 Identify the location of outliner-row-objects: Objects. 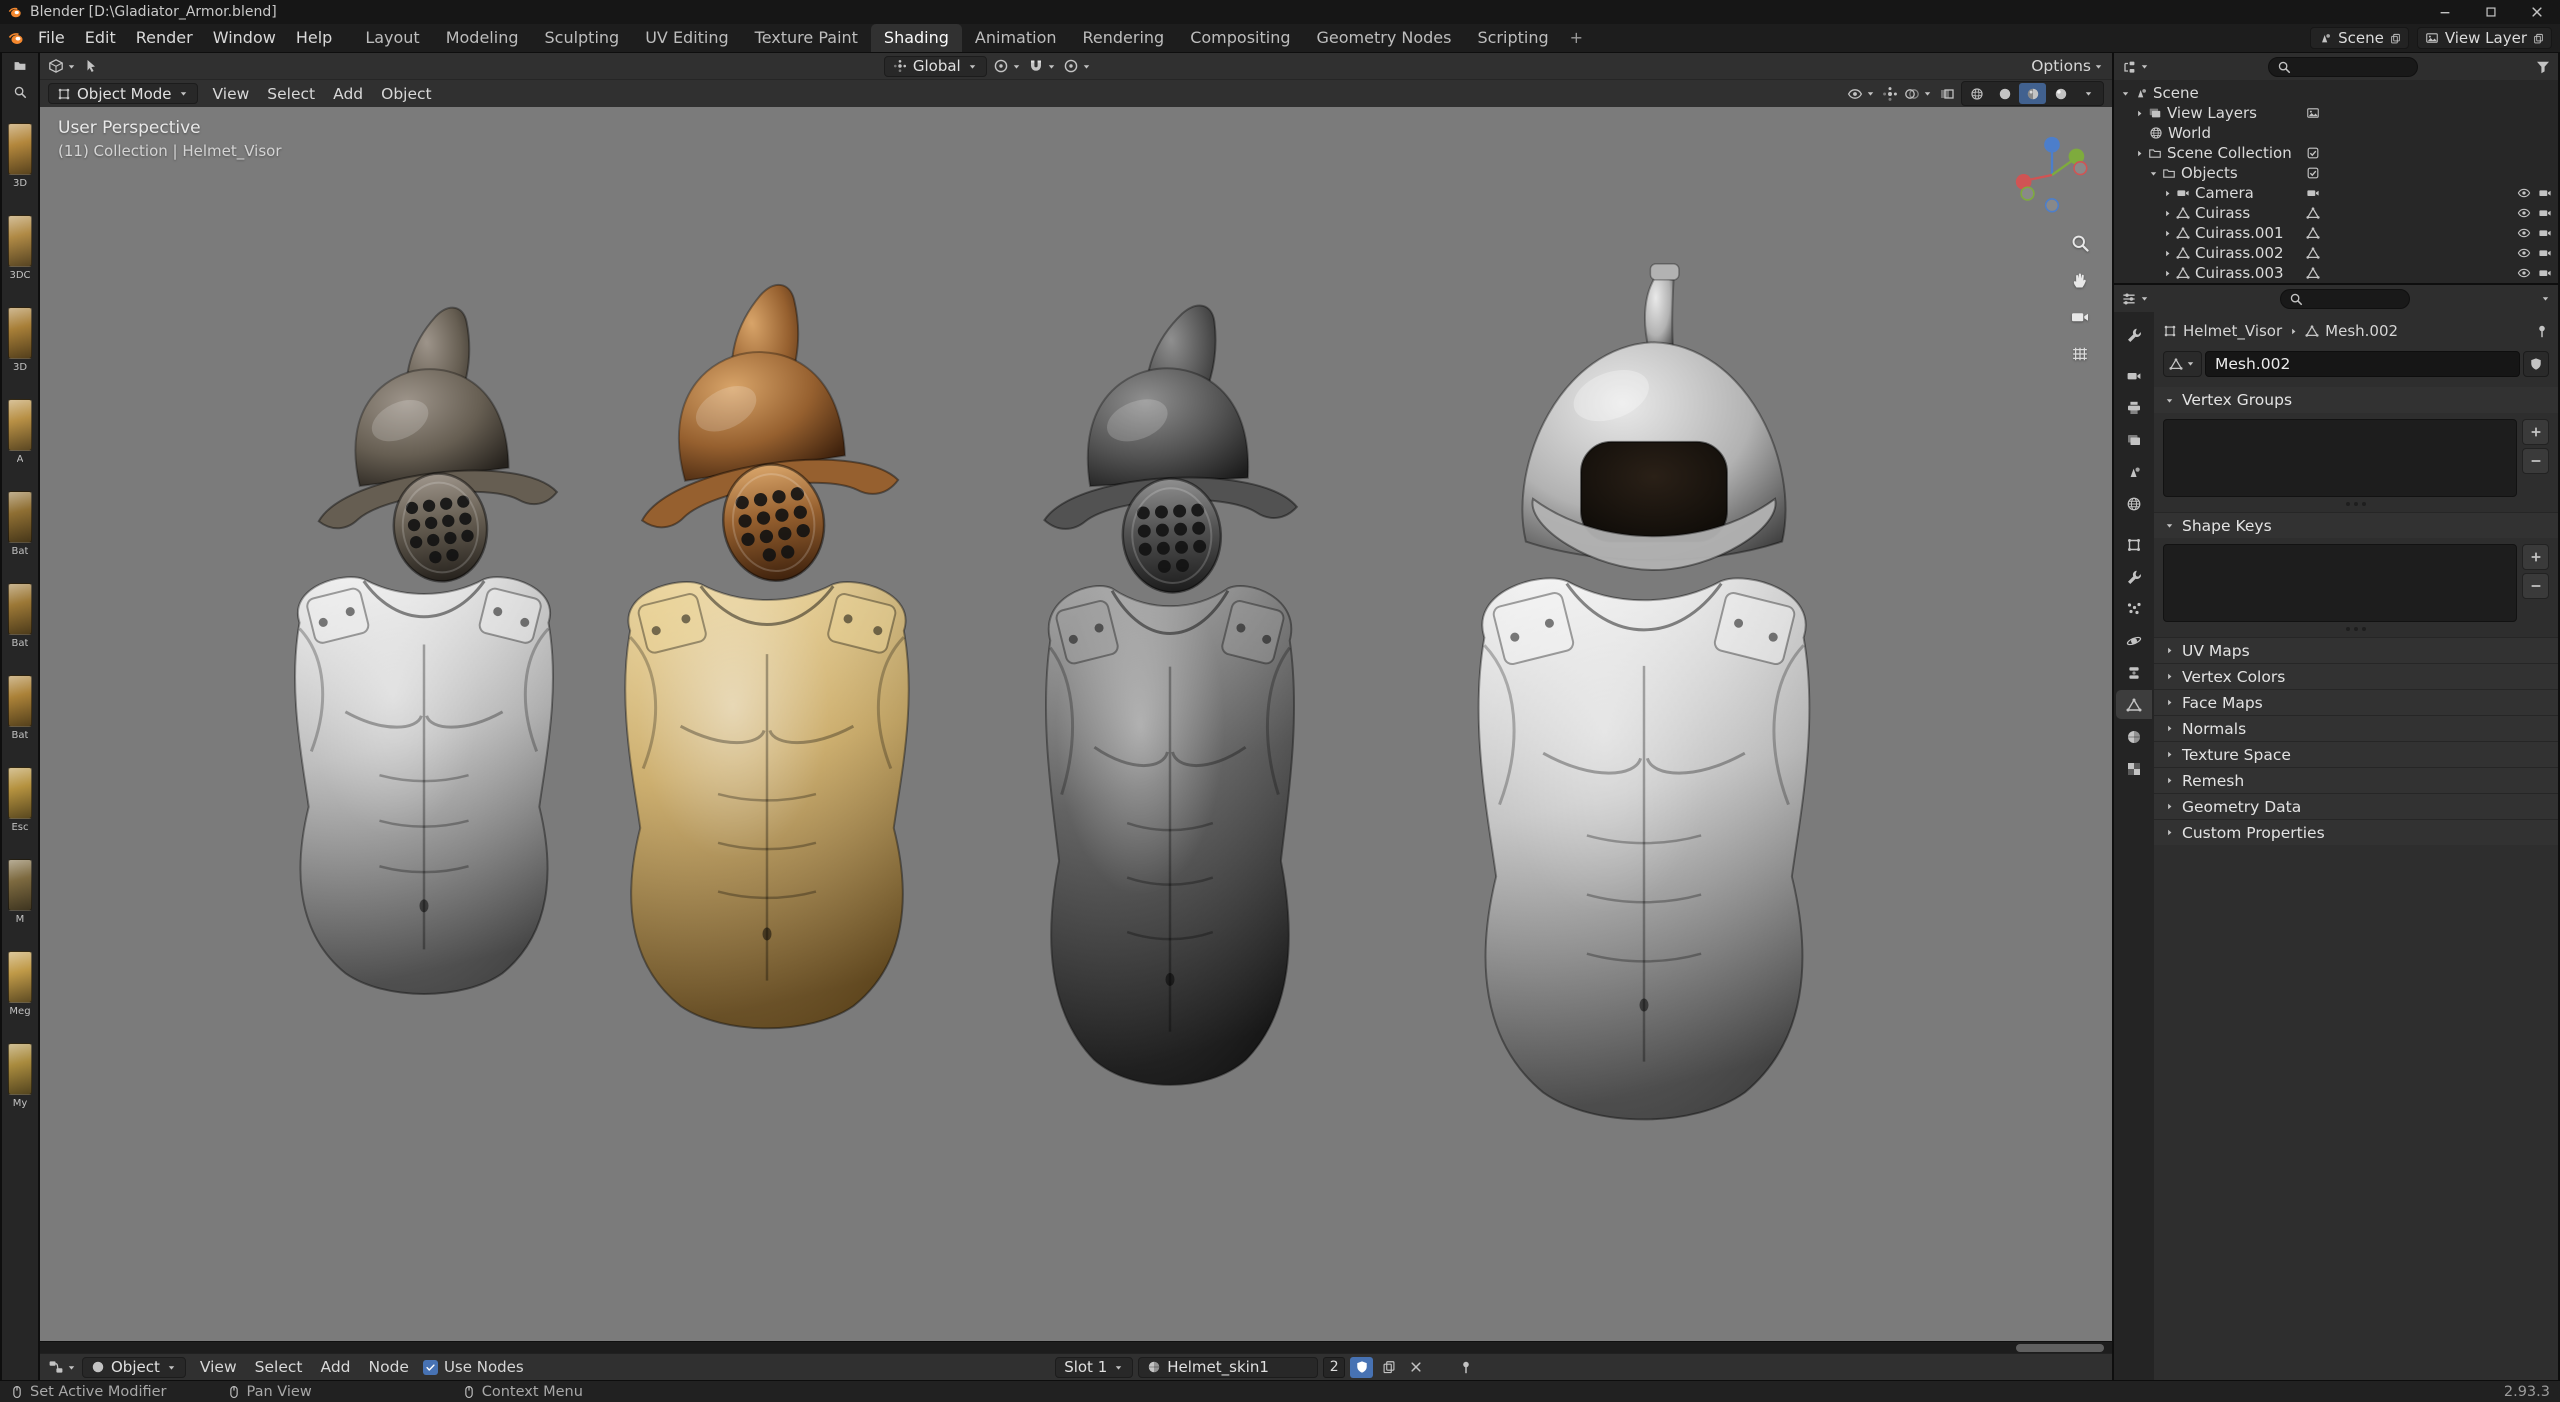
(2336, 173).